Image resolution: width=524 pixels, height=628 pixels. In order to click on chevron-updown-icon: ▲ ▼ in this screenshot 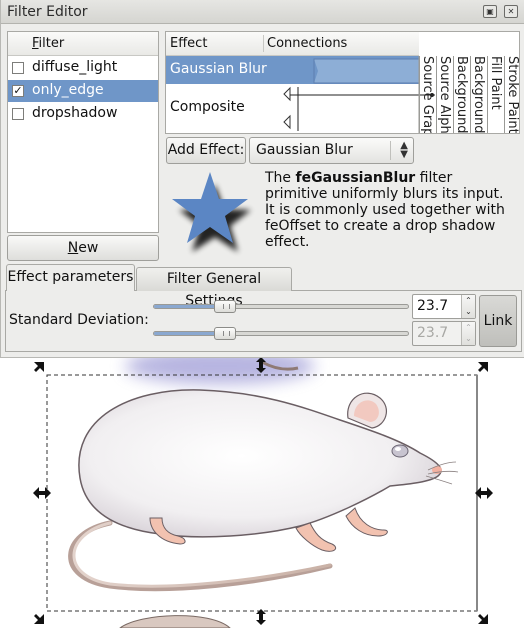, I will do `click(404, 150)`.